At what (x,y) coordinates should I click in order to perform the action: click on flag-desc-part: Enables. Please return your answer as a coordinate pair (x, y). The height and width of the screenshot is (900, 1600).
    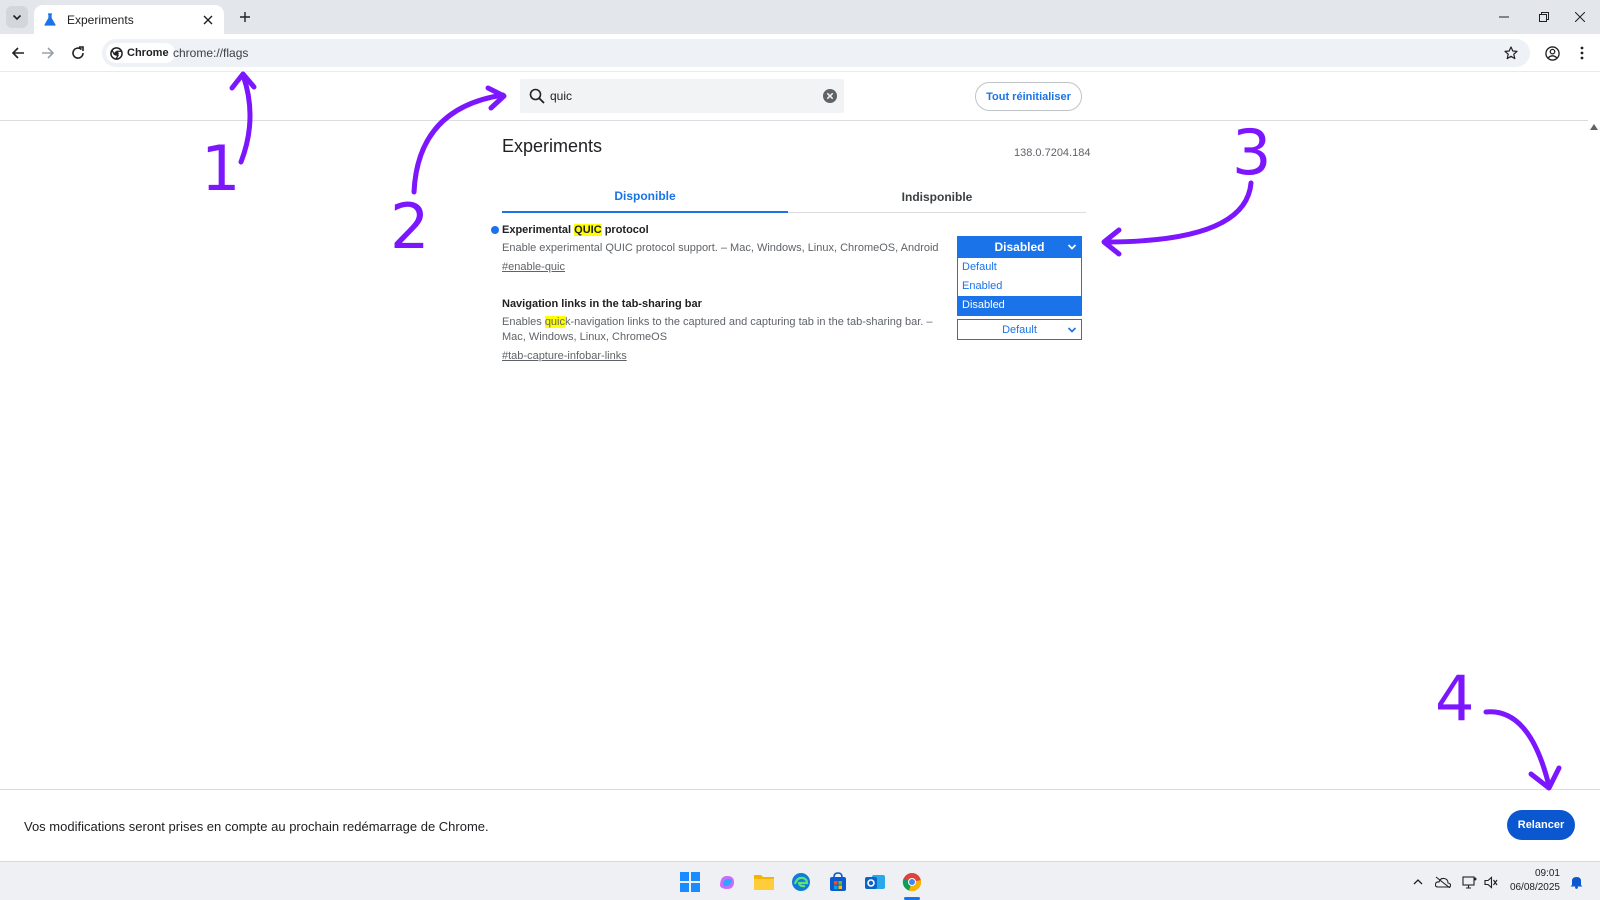
    Looking at the image, I should click on (523, 322).